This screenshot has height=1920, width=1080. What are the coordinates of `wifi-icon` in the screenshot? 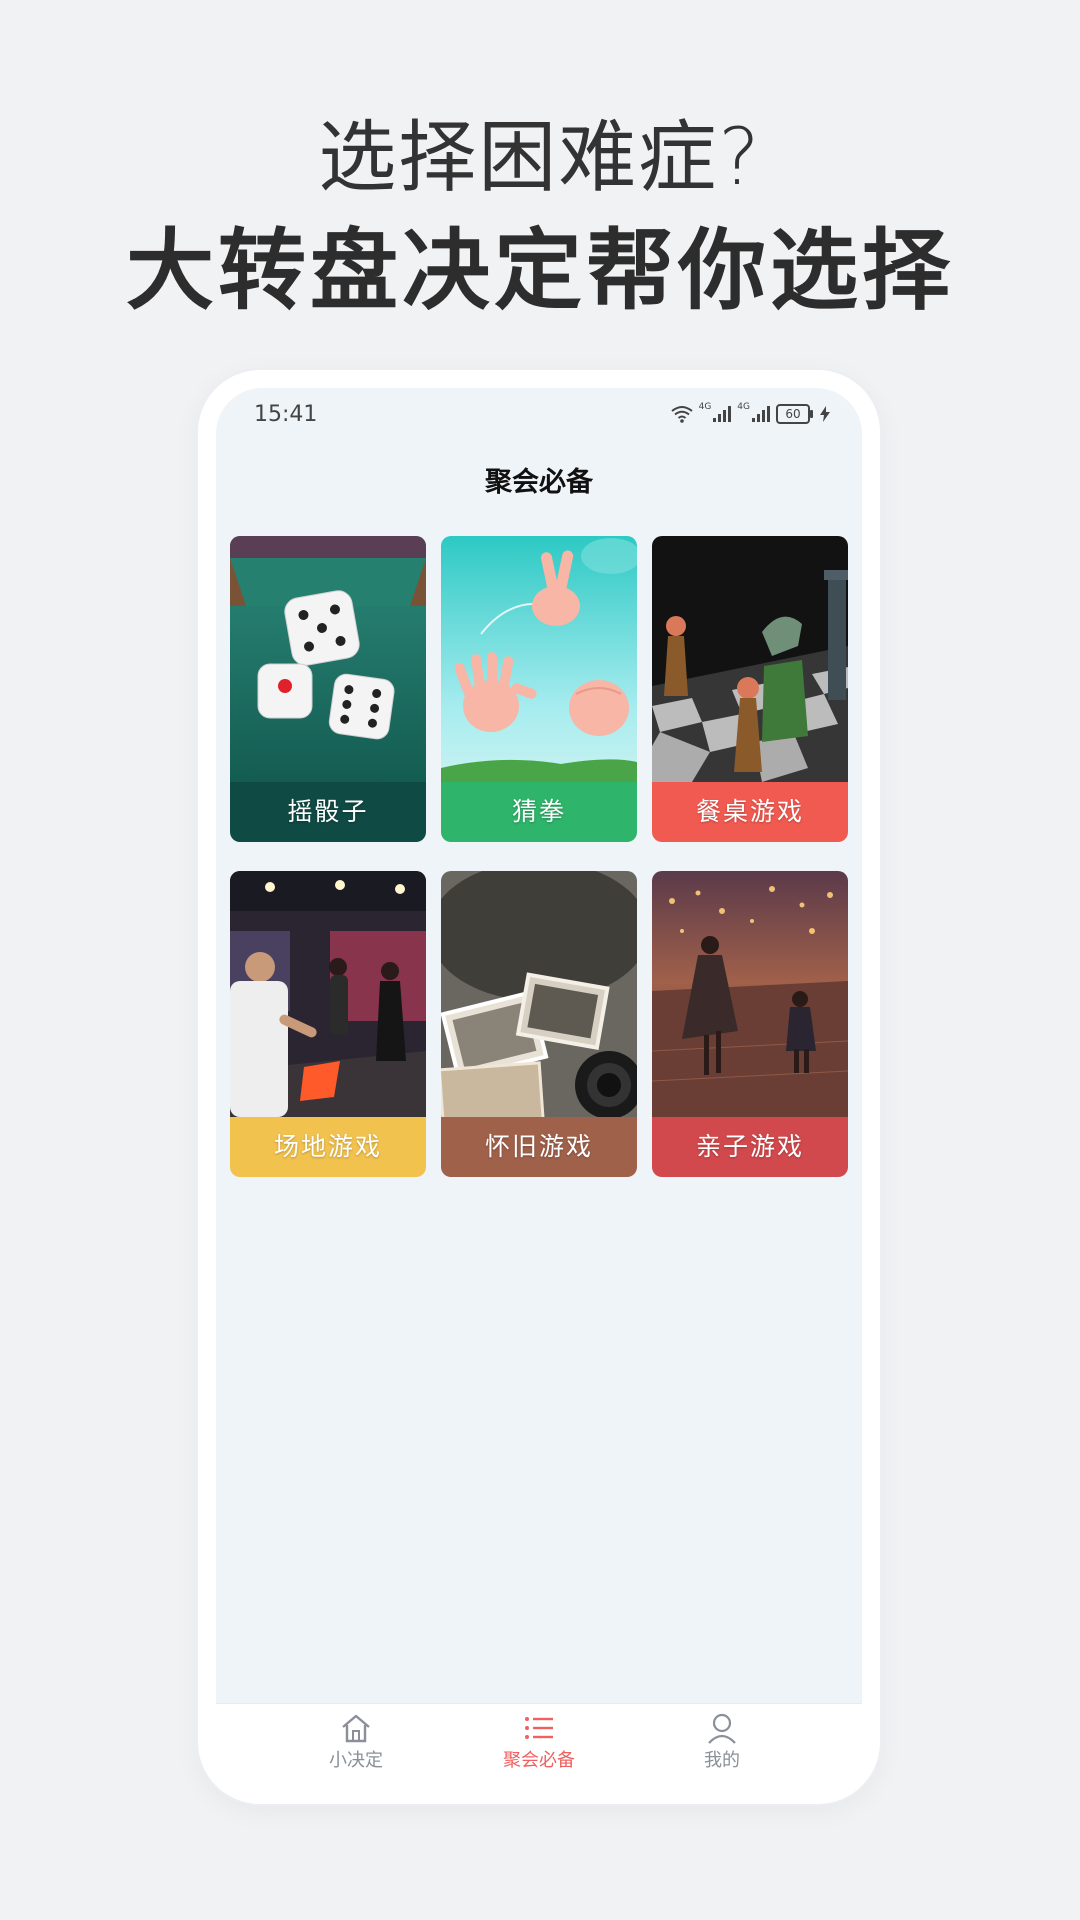 It's located at (681, 414).